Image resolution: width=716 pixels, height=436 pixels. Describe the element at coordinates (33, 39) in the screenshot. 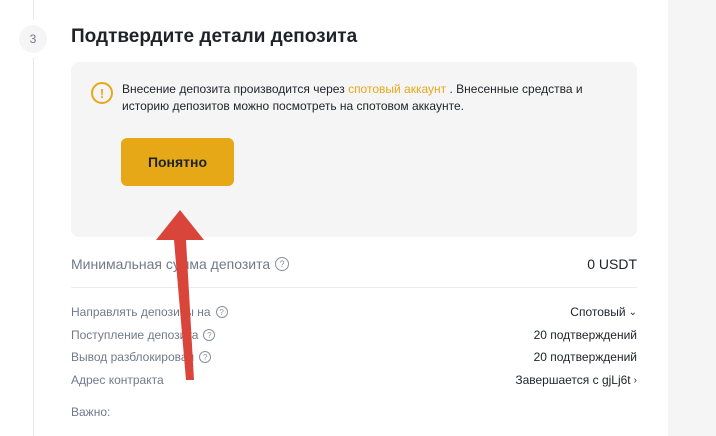

I see `step-number-badge: 3` at that location.